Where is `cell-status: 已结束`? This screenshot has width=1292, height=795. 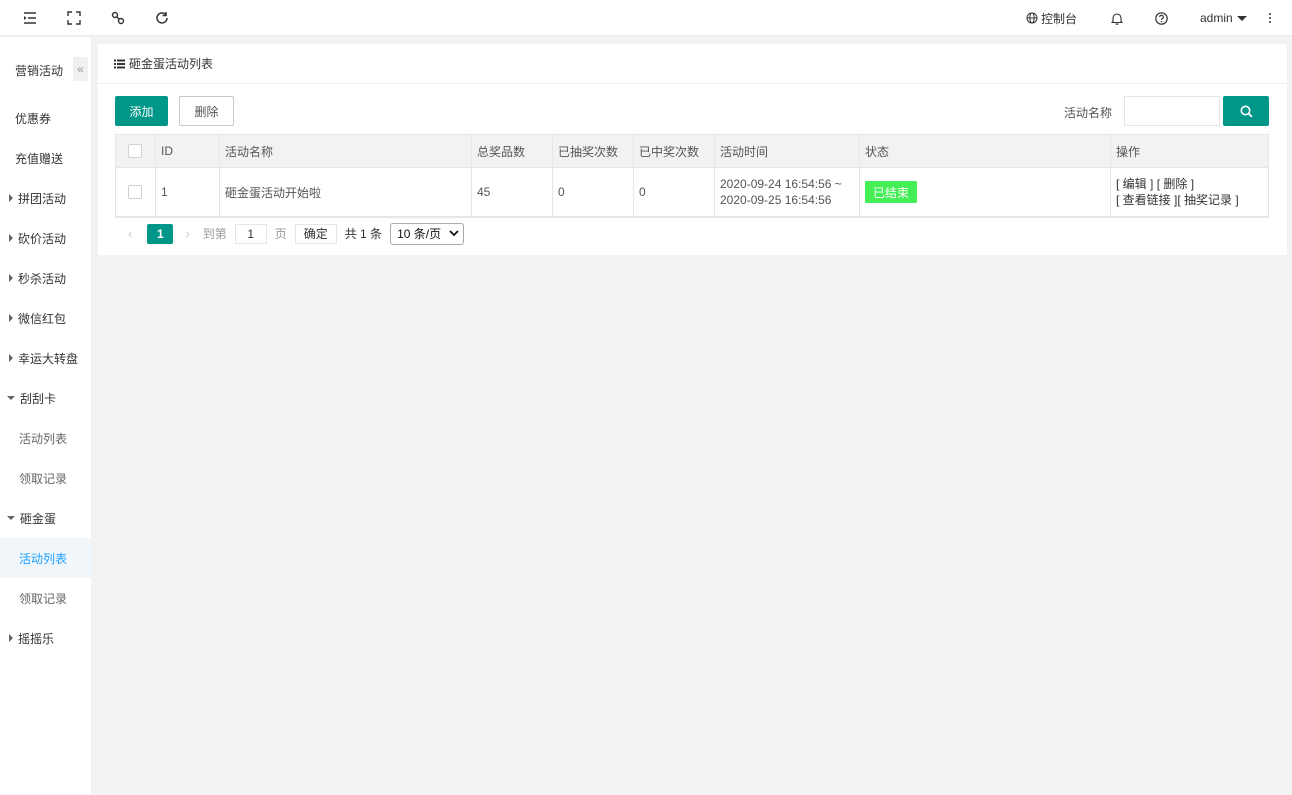 cell-status: 已结束 is located at coordinates (985, 192).